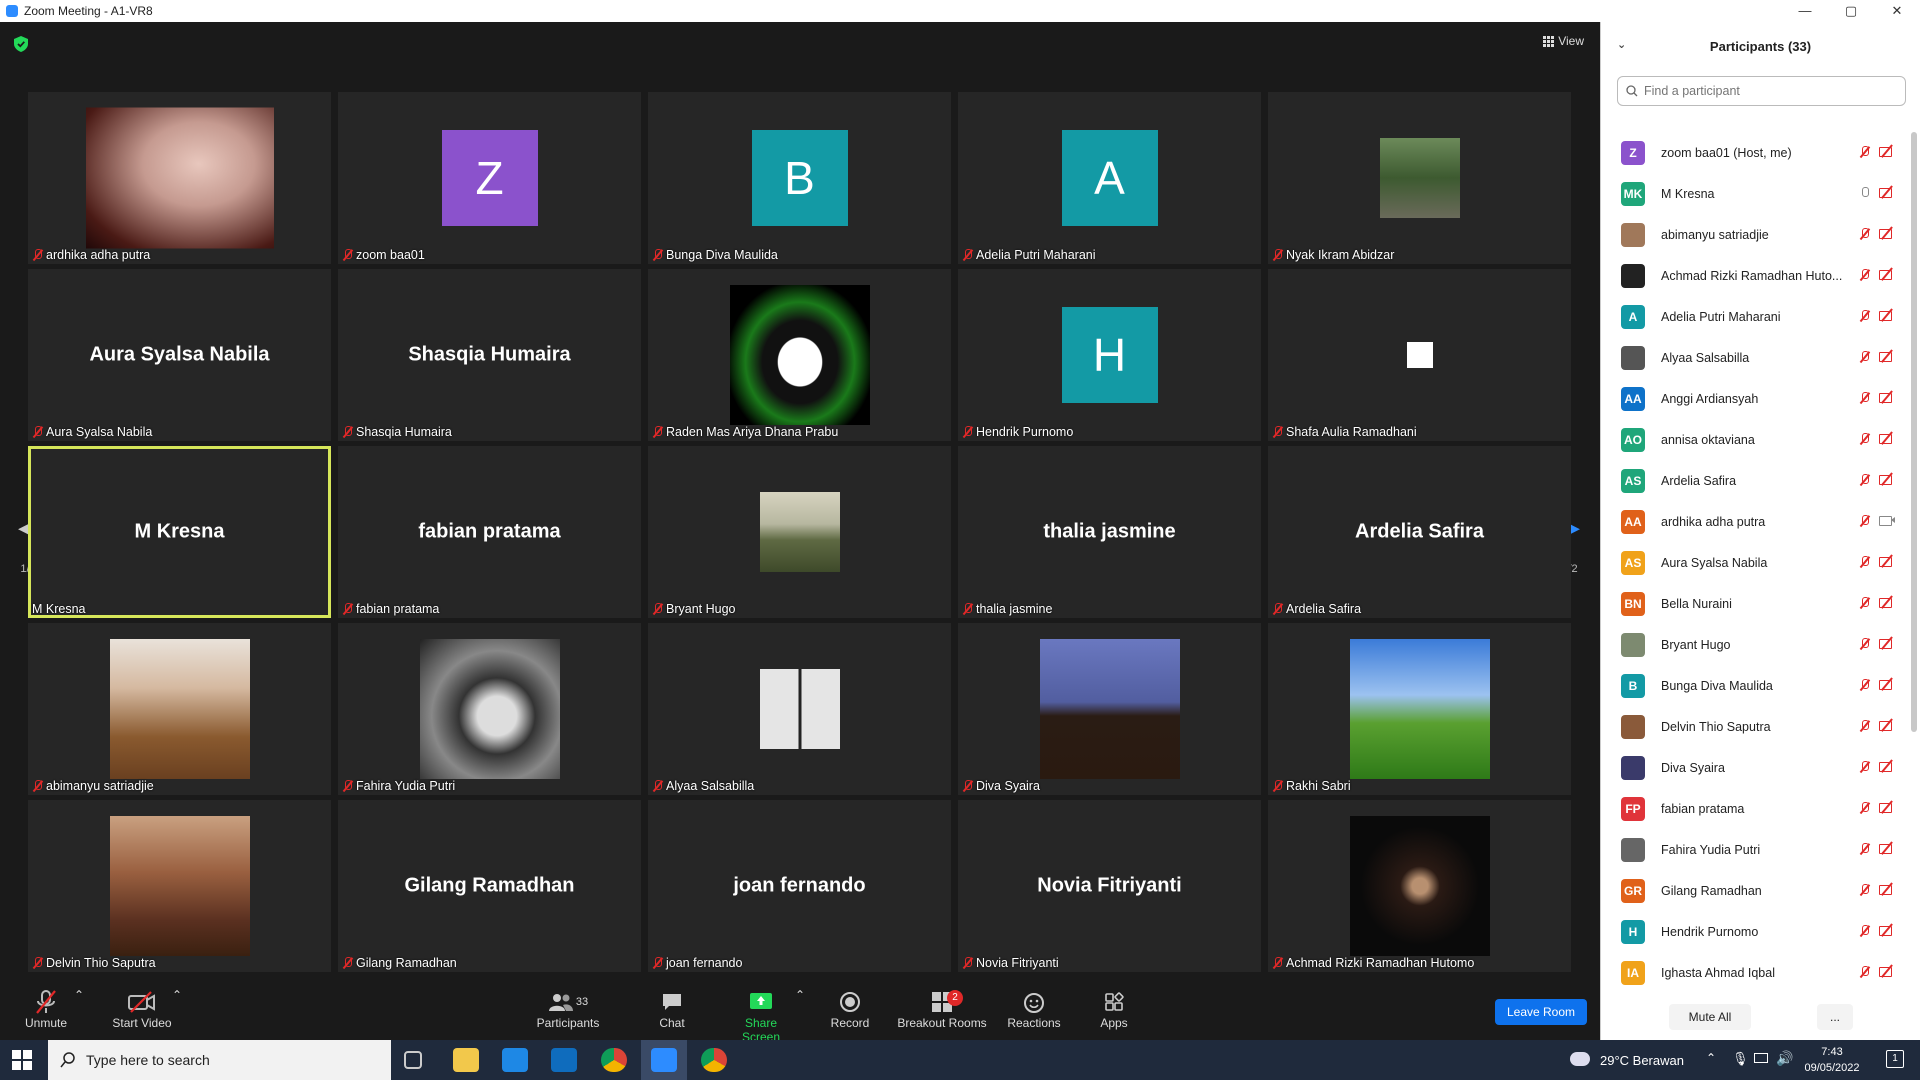 The width and height of the screenshot is (1920, 1080). What do you see at coordinates (1324, 609) in the screenshot?
I see `participant-name: Ardelia Safira` at bounding box center [1324, 609].